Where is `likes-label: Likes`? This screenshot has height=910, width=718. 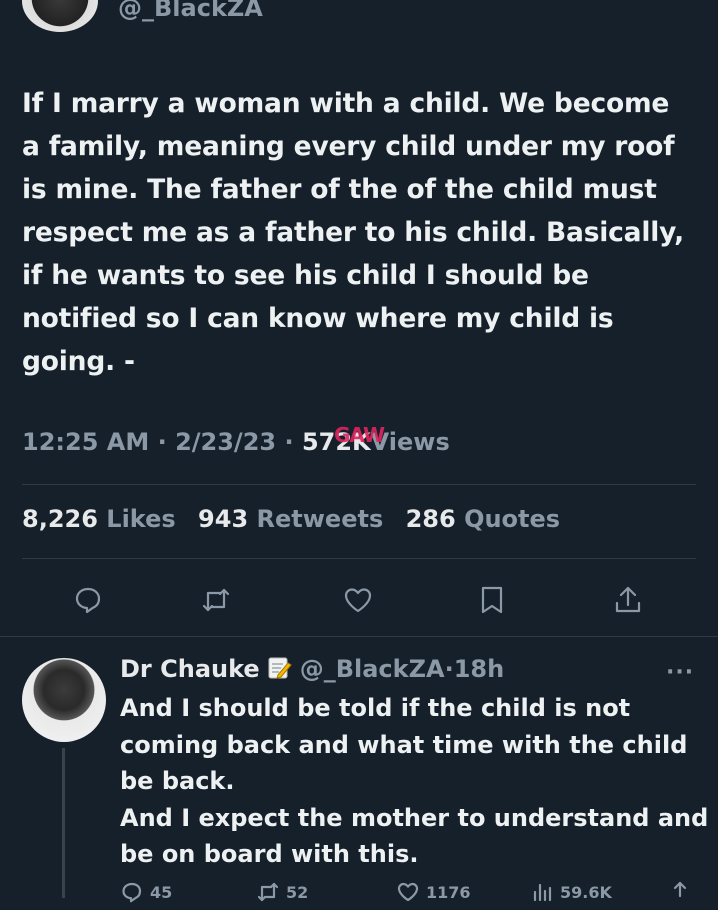 likes-label: Likes is located at coordinates (141, 519).